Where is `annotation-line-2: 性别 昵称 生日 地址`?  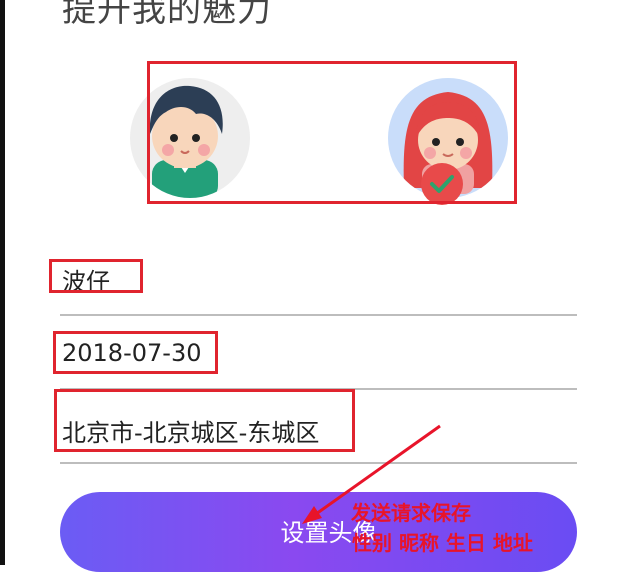 annotation-line-2: 性别 昵称 生日 地址 is located at coordinates (442, 543).